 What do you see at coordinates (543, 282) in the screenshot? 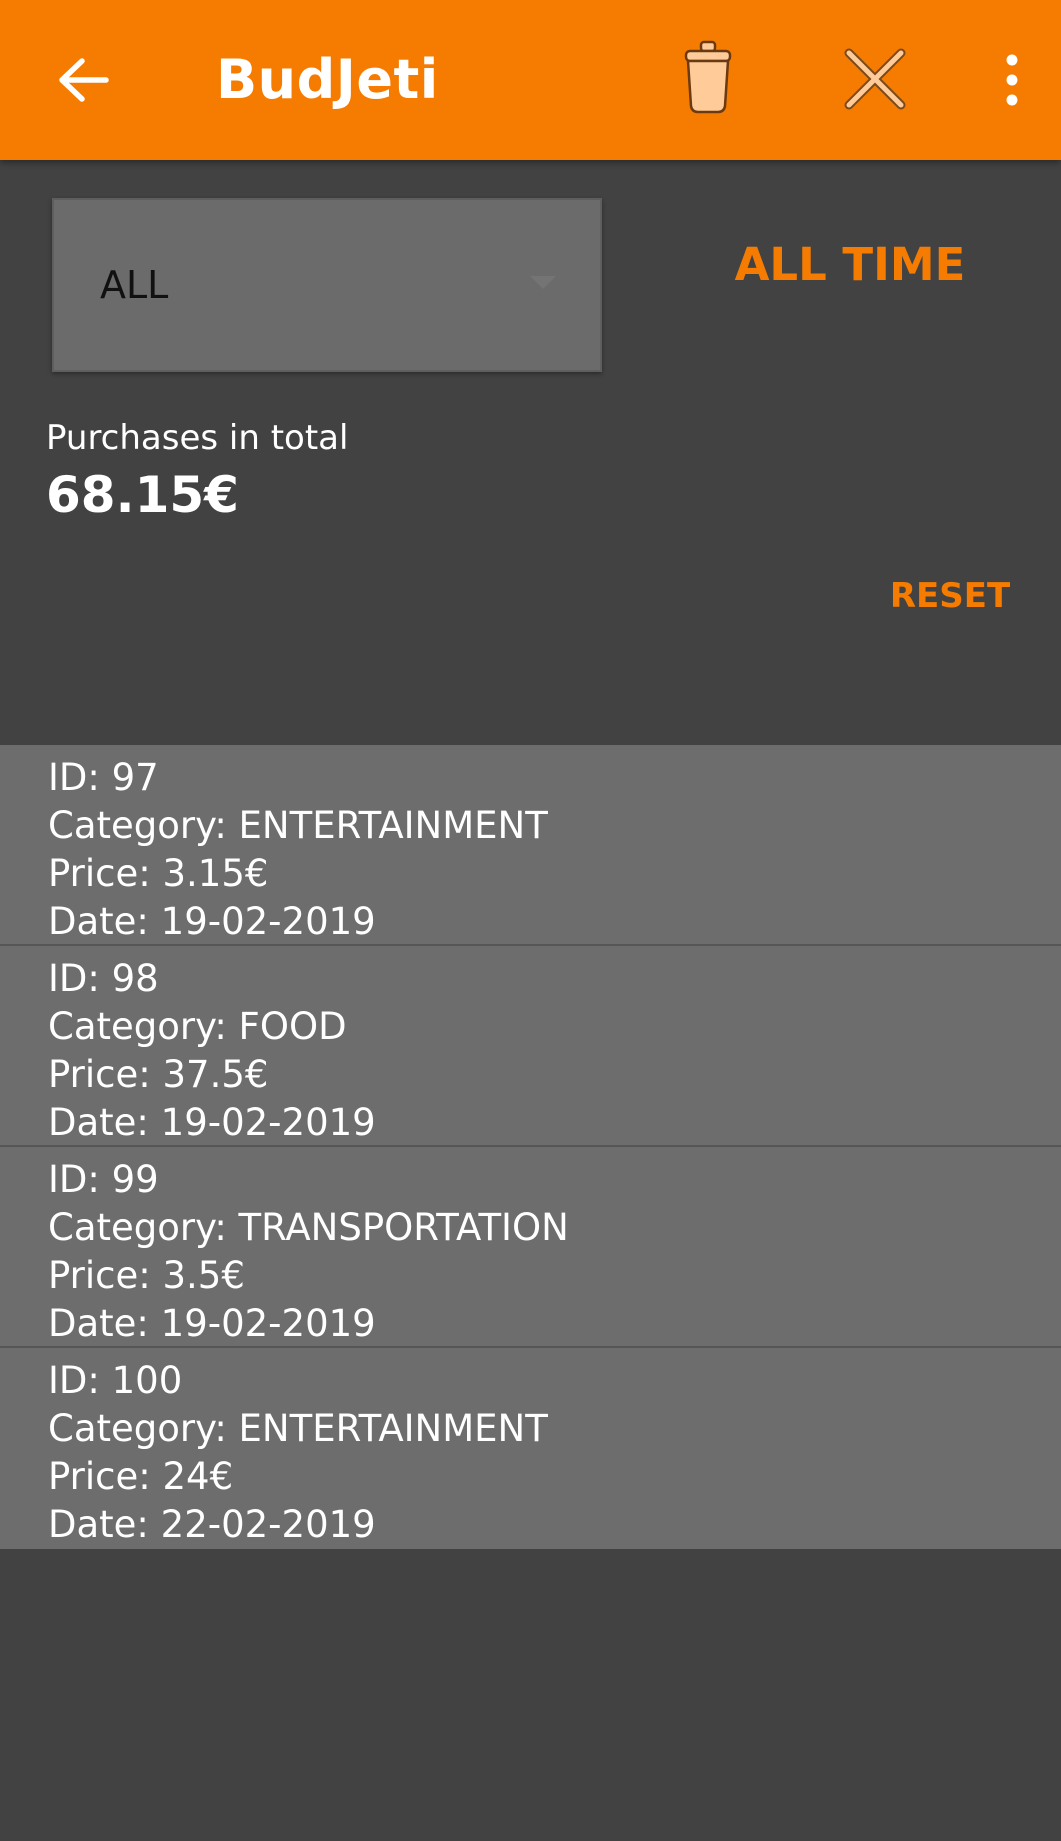
I see `dropdown-arrow-icon` at bounding box center [543, 282].